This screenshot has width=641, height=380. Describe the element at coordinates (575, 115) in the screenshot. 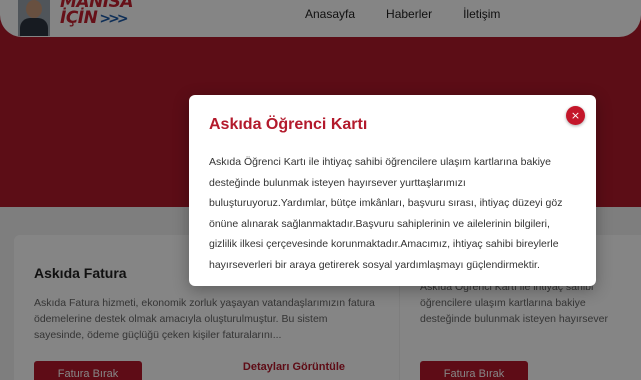

I see `close-icon: ×` at that location.